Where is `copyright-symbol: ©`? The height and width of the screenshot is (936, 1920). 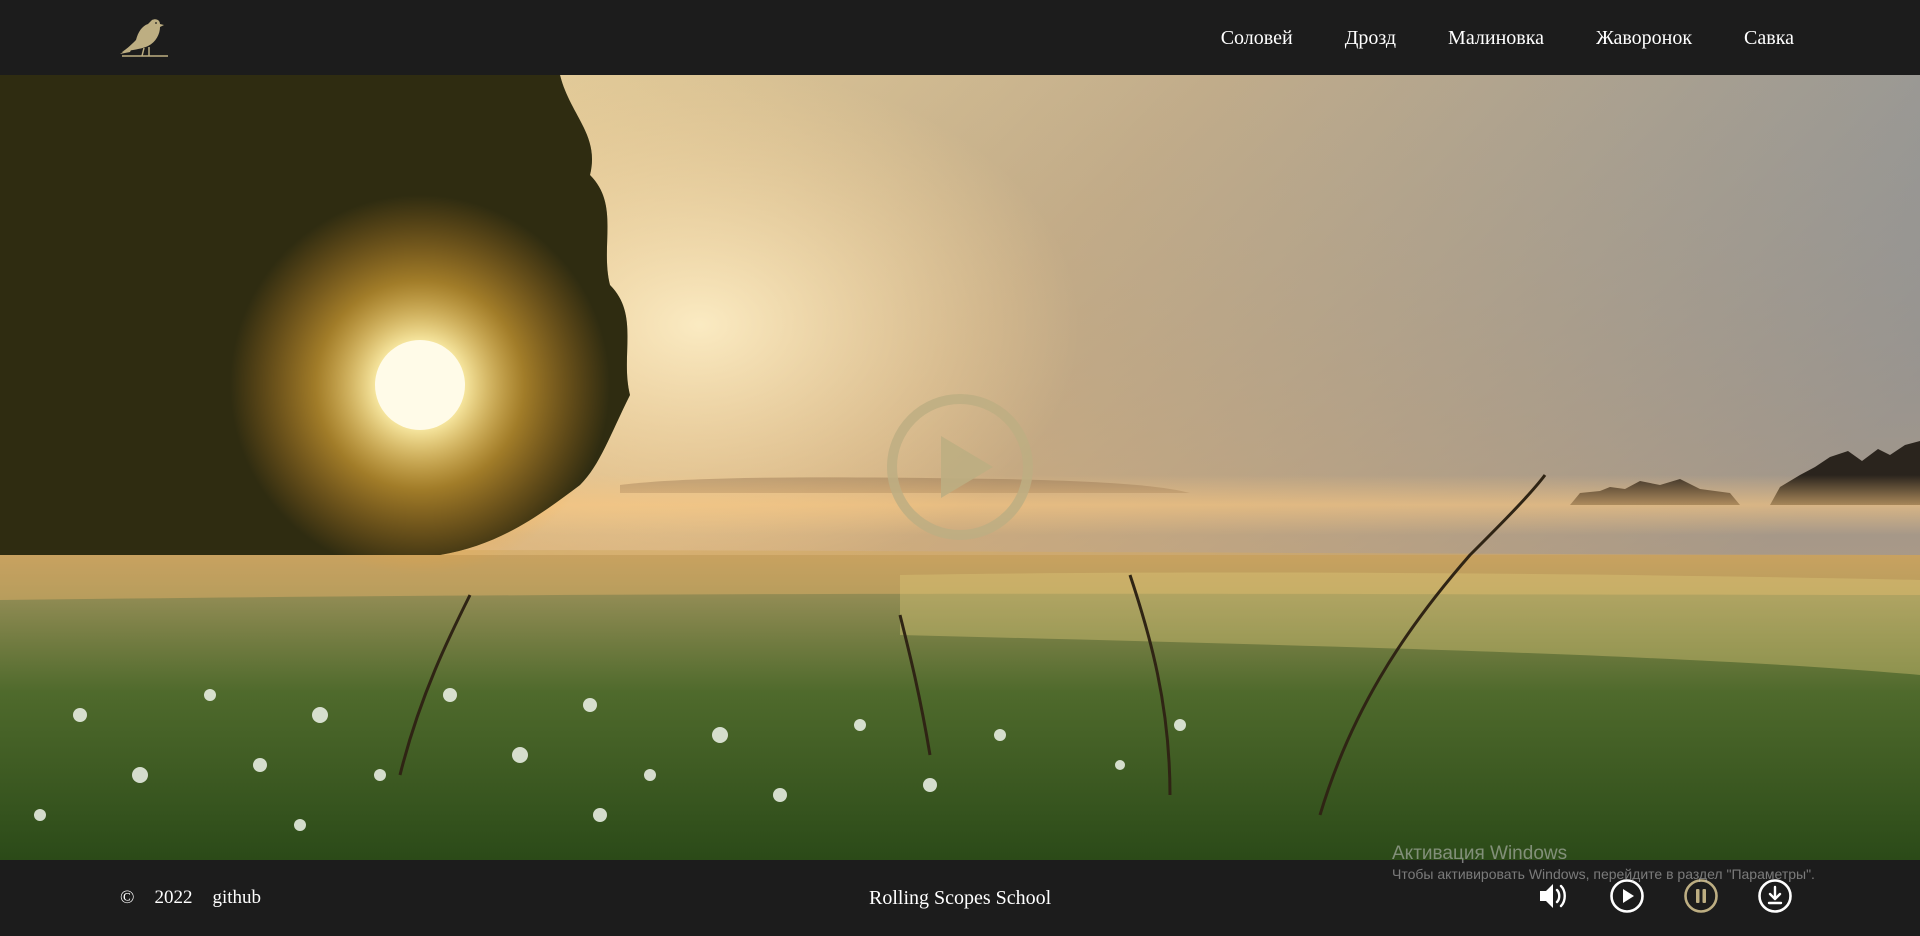
copyright-symbol: © is located at coordinates (127, 897).